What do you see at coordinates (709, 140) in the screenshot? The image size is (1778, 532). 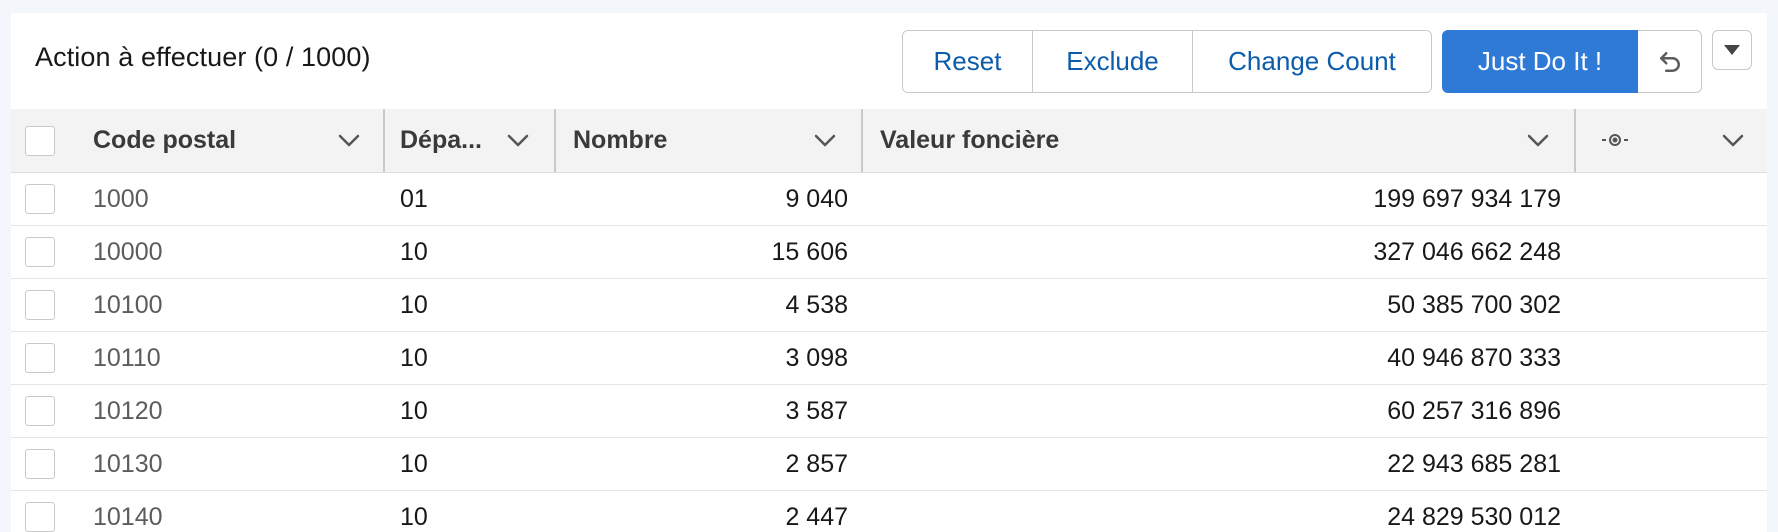 I see `column-header-nombre: Nombre` at bounding box center [709, 140].